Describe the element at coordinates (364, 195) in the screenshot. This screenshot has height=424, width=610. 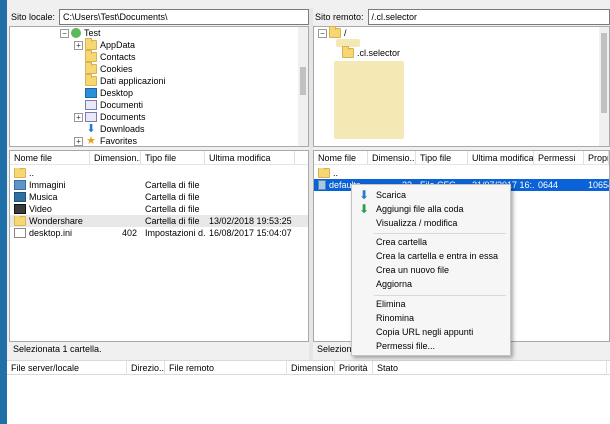
I see `download-arrow-icon: ⬇` at that location.